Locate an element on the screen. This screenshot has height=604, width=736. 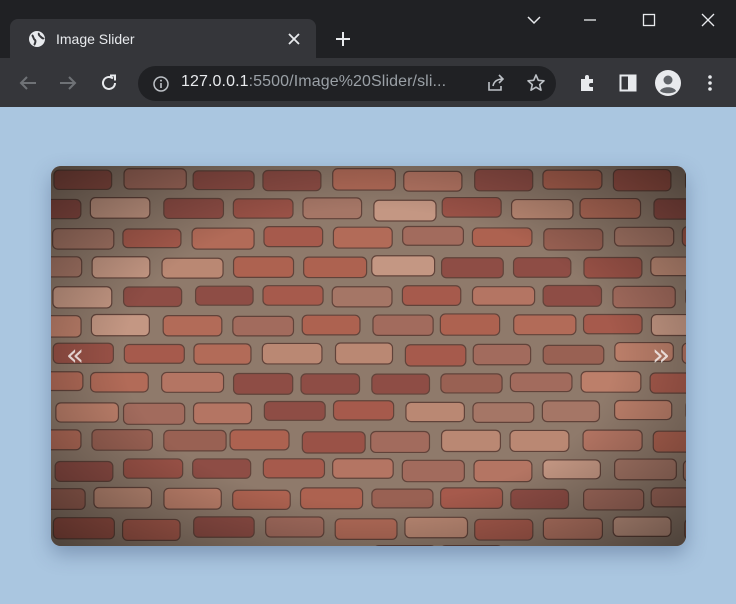
url-host: 127.0.0.1 is located at coordinates (215, 81).